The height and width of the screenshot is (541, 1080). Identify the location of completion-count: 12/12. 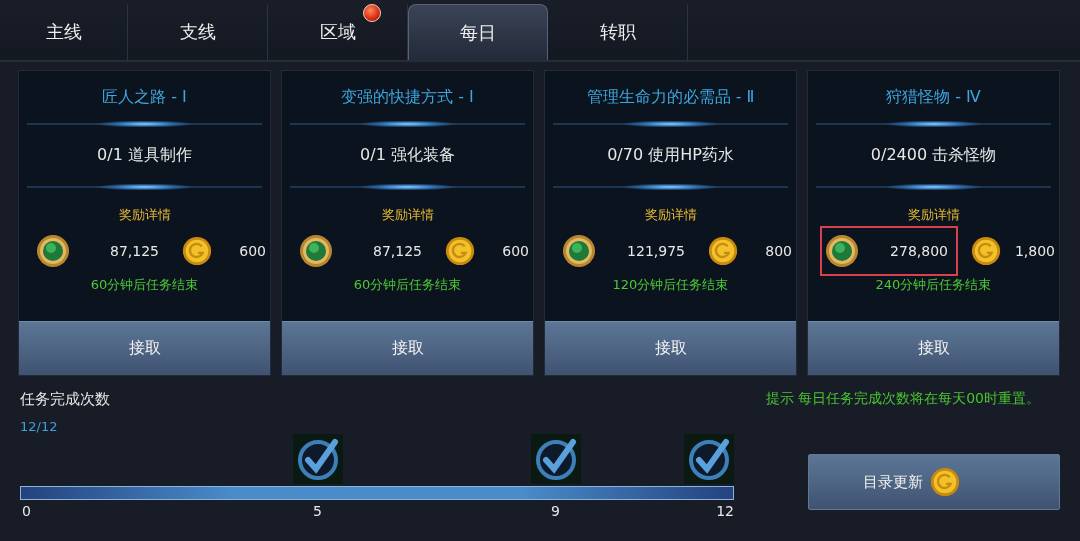
(39, 426).